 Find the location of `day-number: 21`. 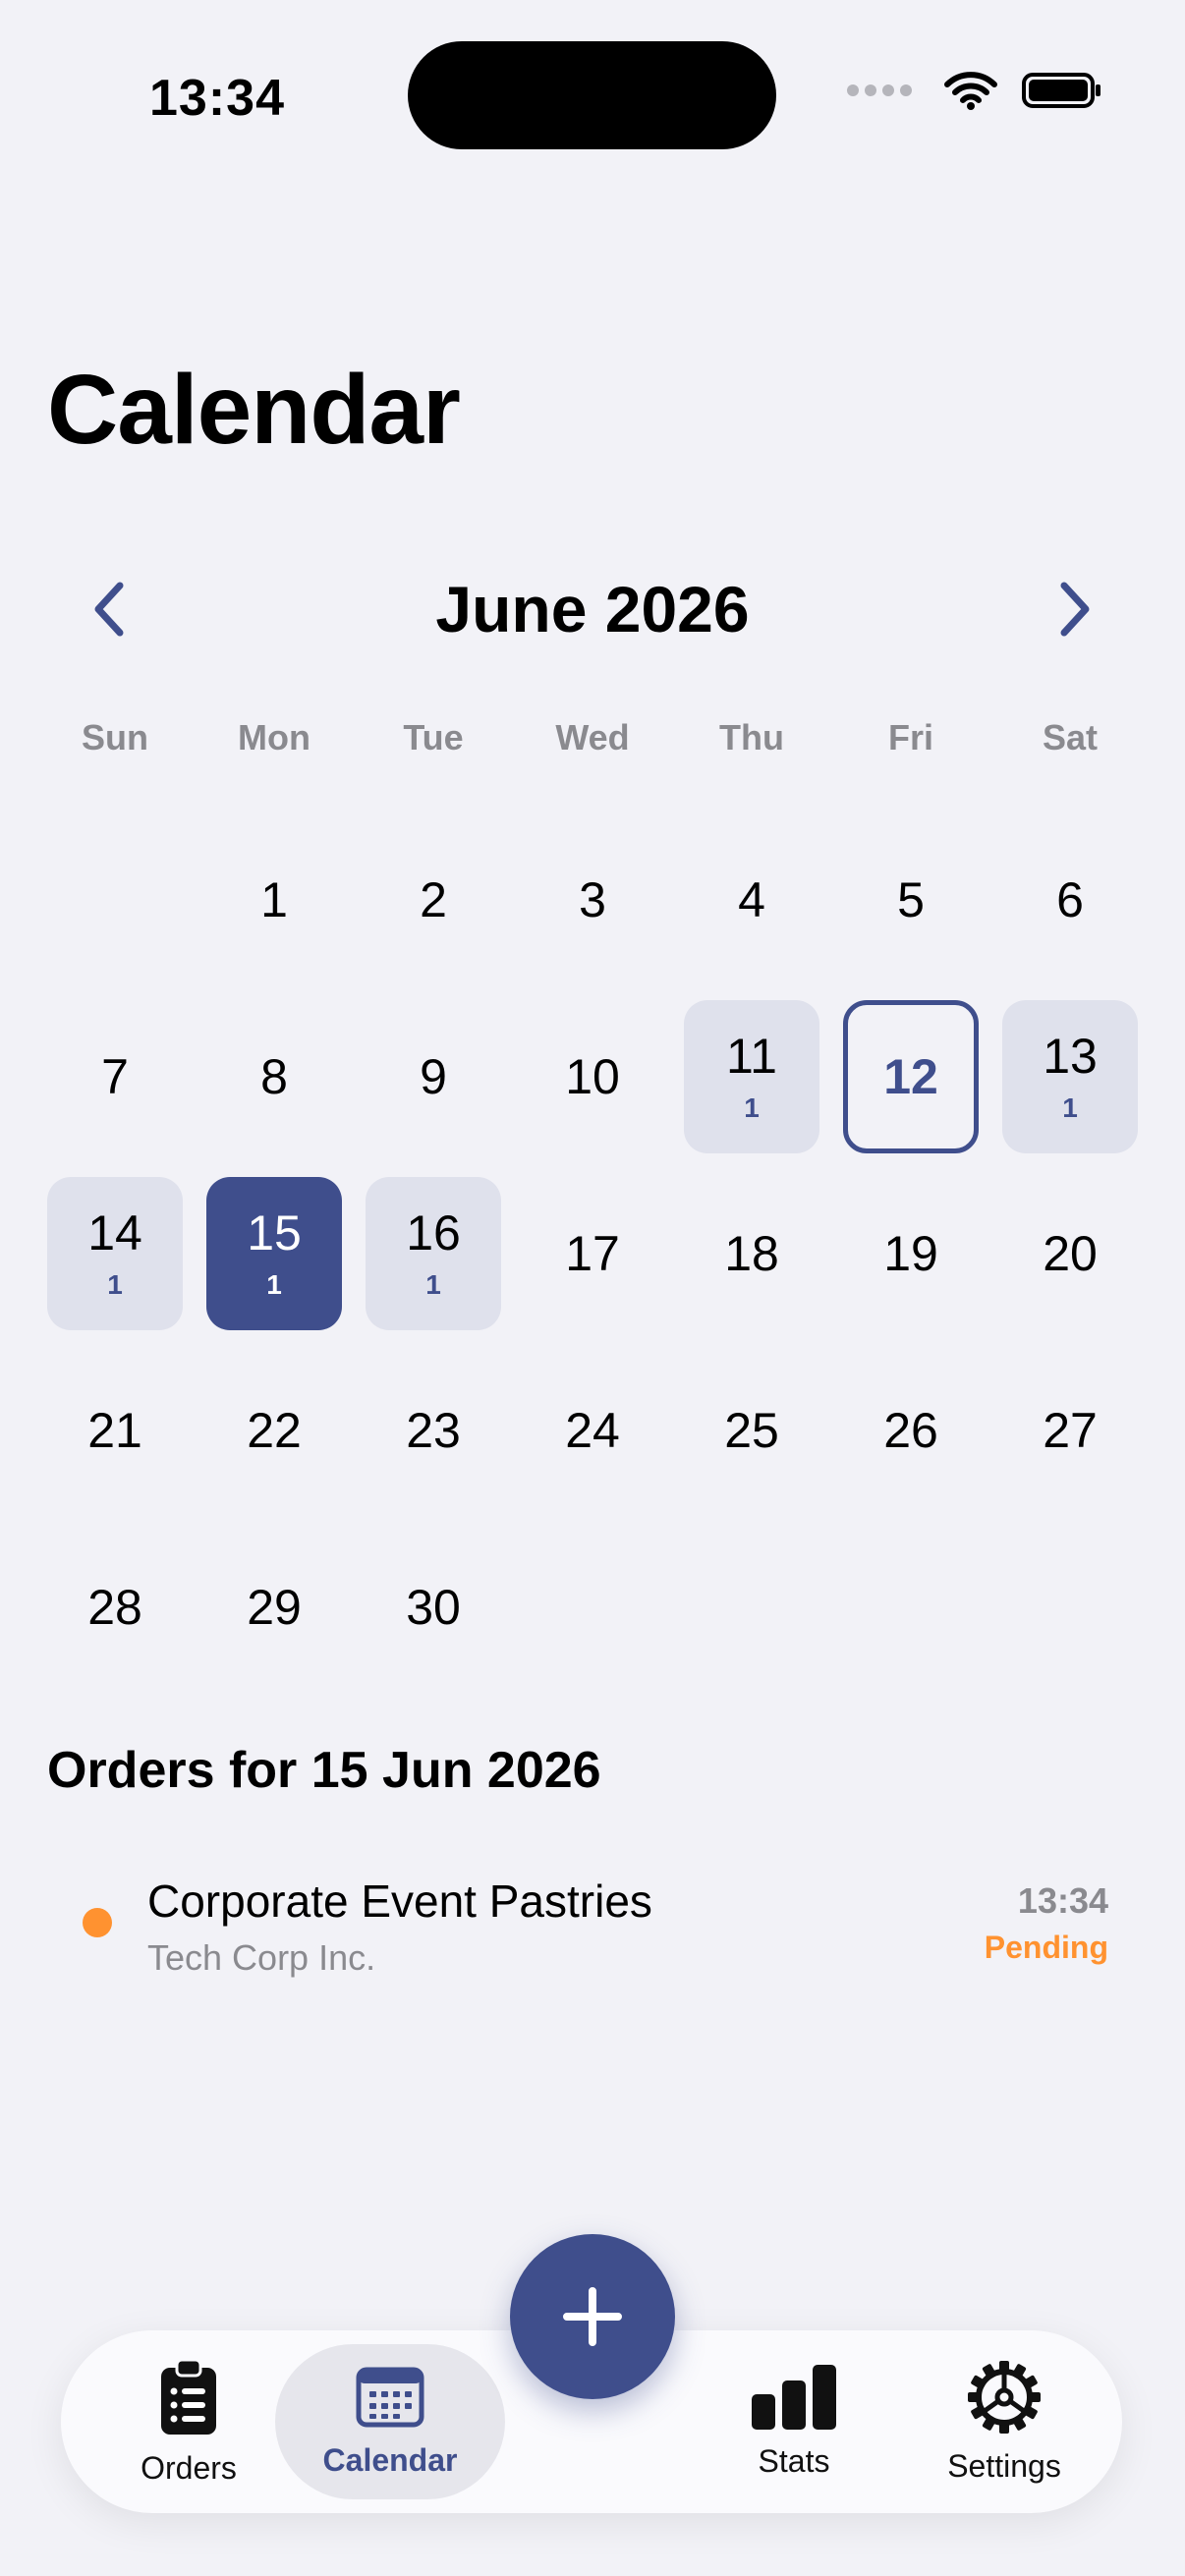

day-number: 21 is located at coordinates (115, 1430).